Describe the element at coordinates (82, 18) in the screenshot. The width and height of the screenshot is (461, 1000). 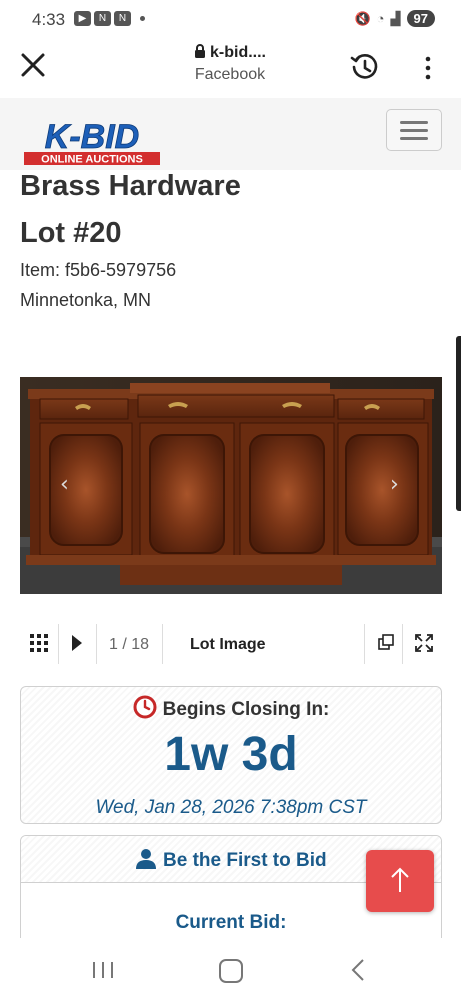
I see `video-app-icon: ▶` at that location.